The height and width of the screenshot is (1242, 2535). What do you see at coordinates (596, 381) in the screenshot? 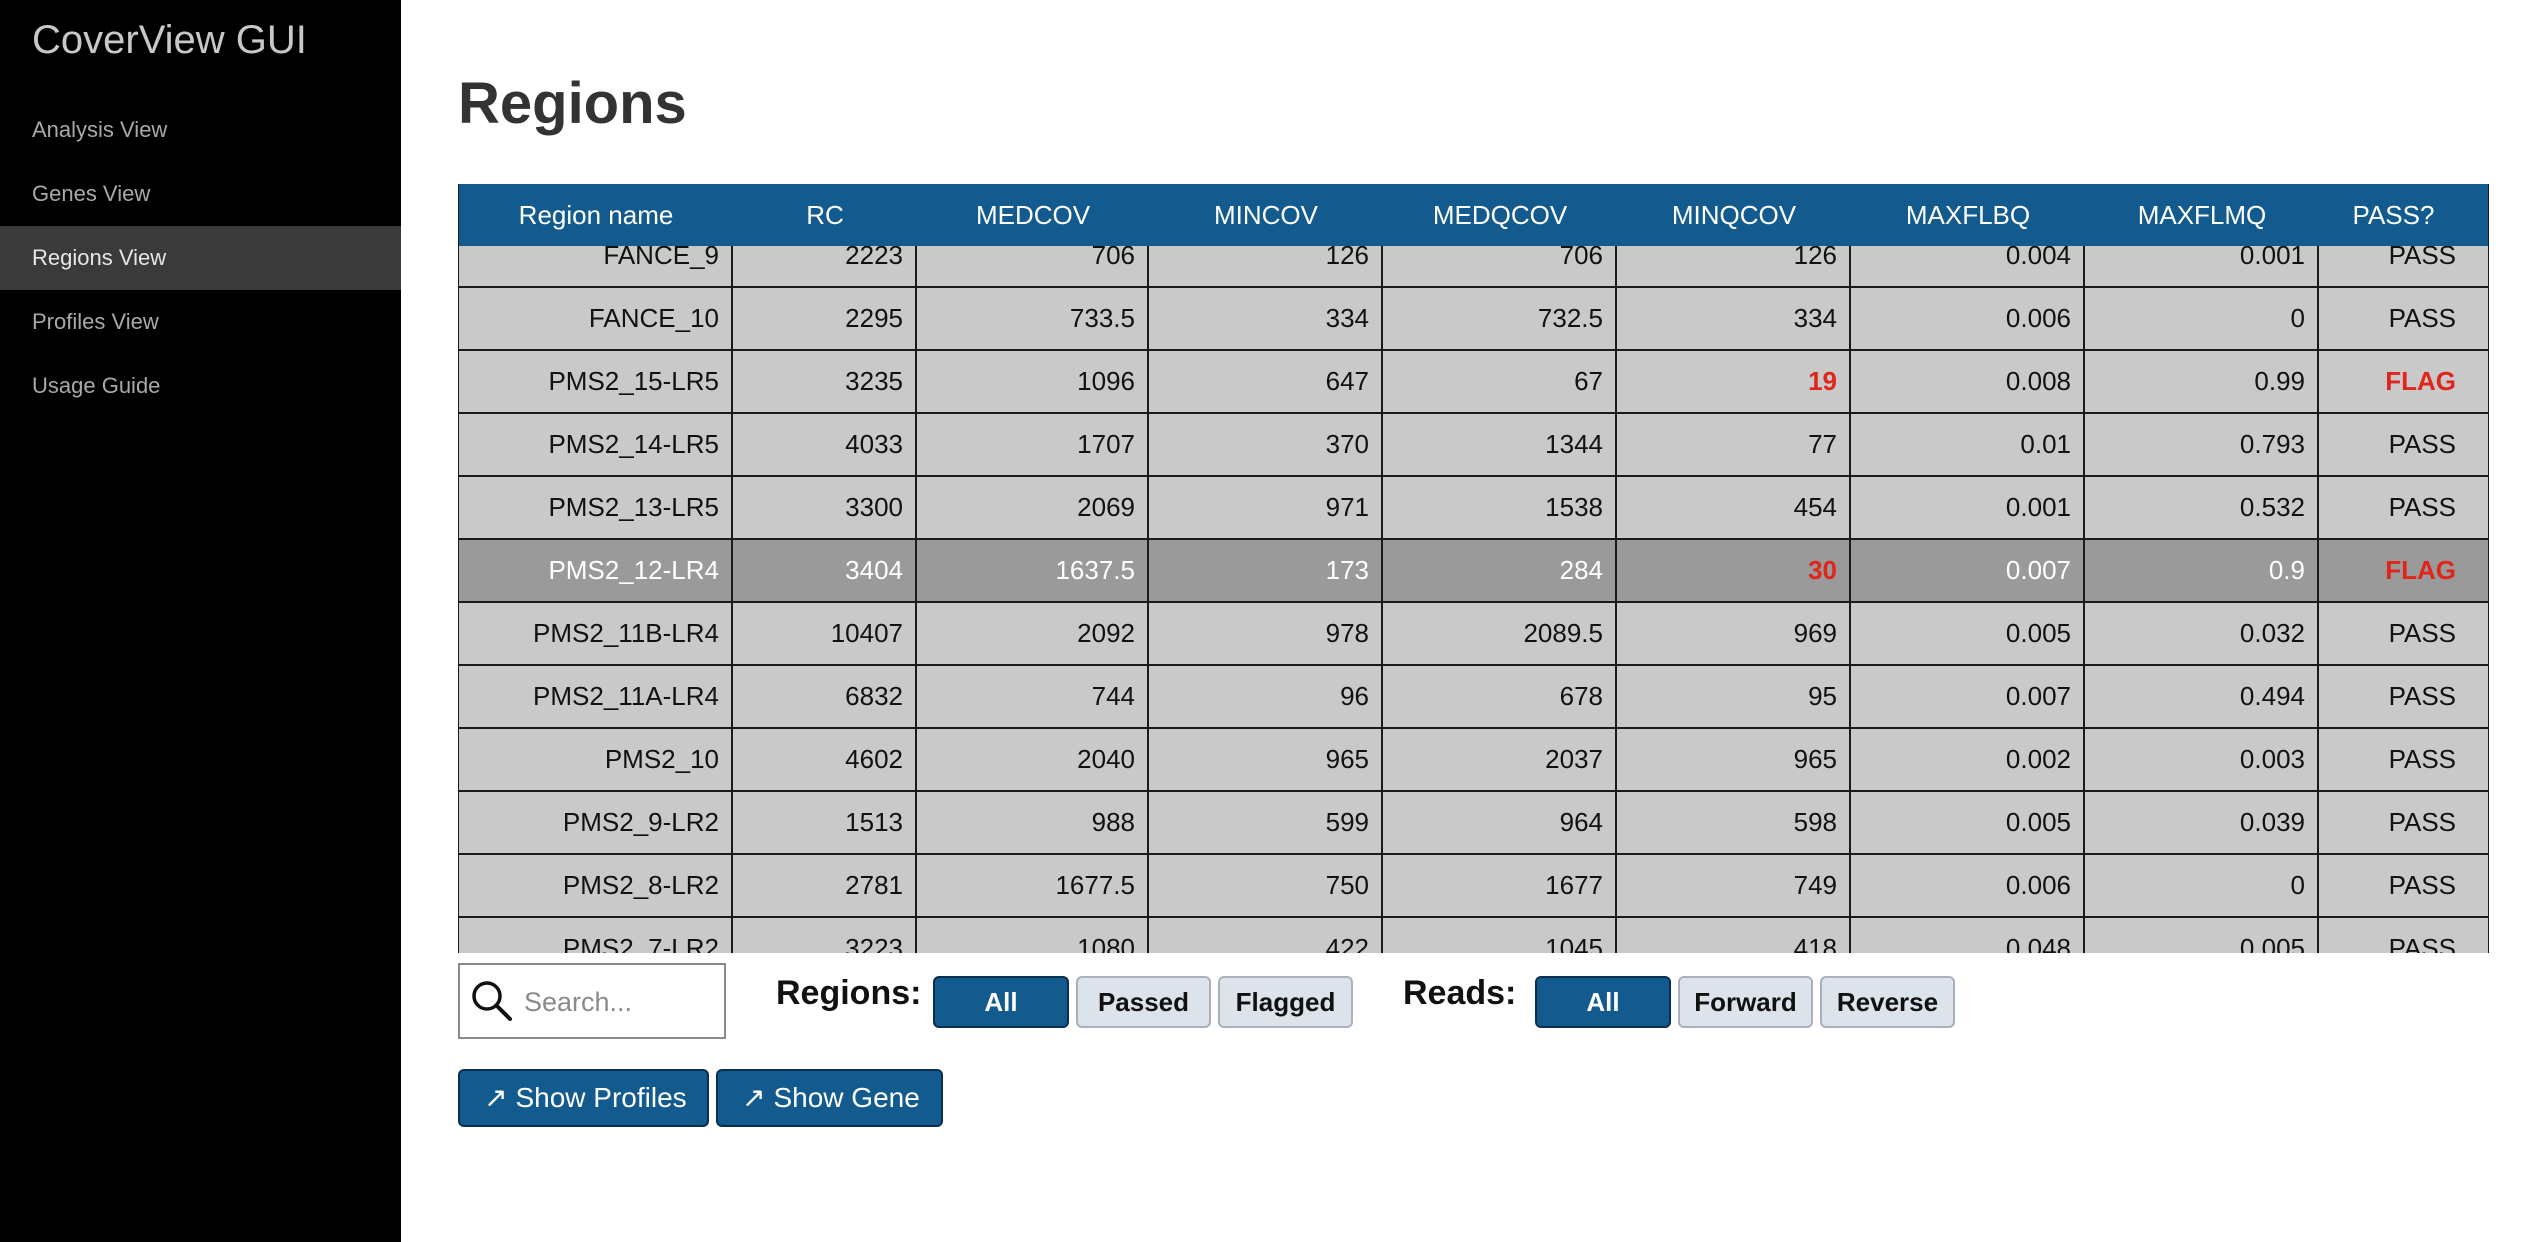
I see `cell-region-name: PMS2_15-LR5` at bounding box center [596, 381].